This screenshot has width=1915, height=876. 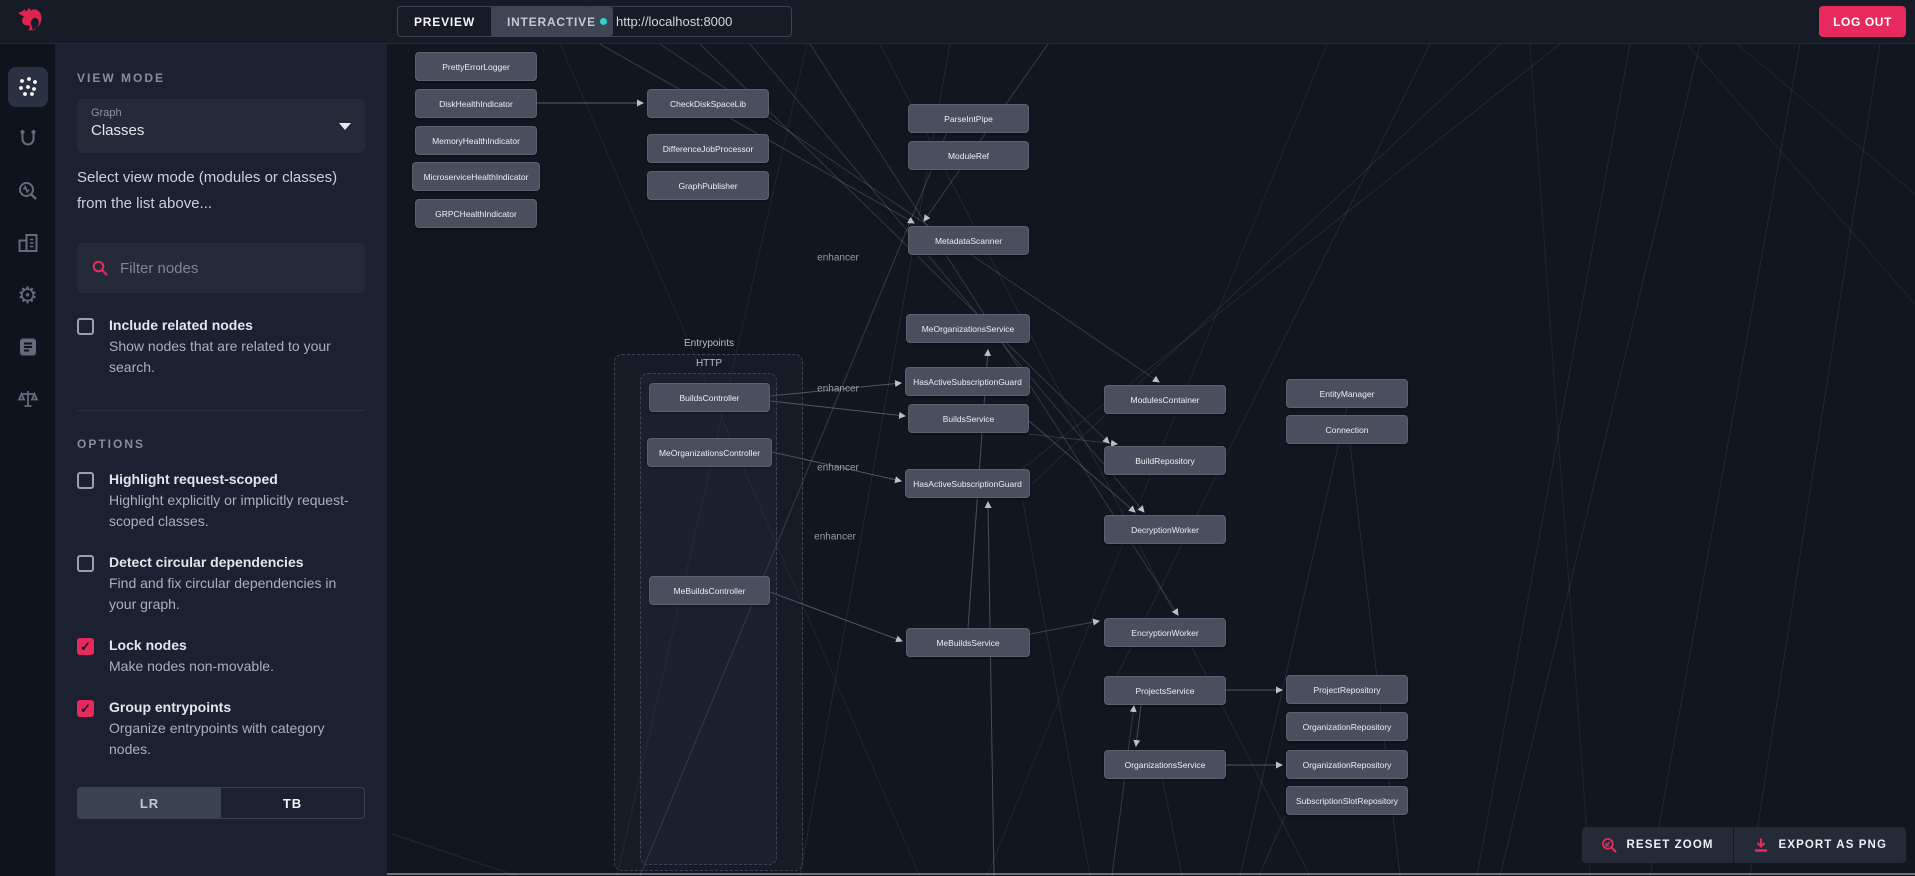 I want to click on rail-item-routes, so click(x=28, y=139).